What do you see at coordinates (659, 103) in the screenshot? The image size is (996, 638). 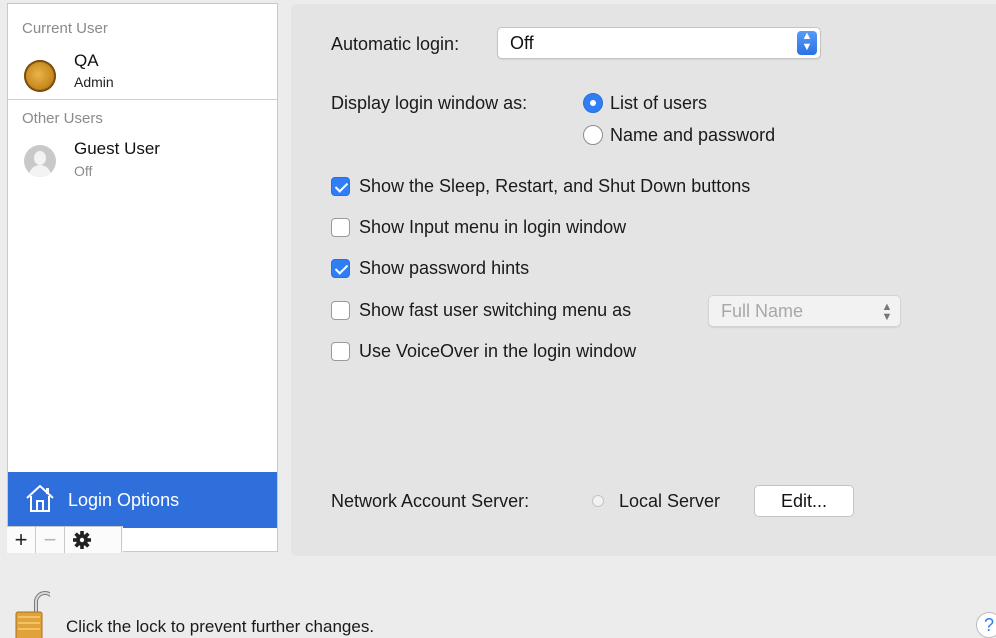 I see `radio-list-of-users-label: List of users` at bounding box center [659, 103].